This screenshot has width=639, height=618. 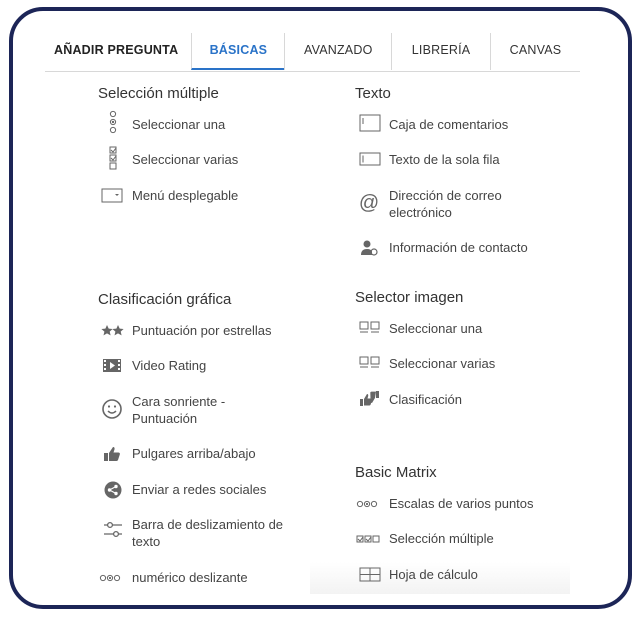 I want to click on item-label: numérico deslizante, so click(x=190, y=577).